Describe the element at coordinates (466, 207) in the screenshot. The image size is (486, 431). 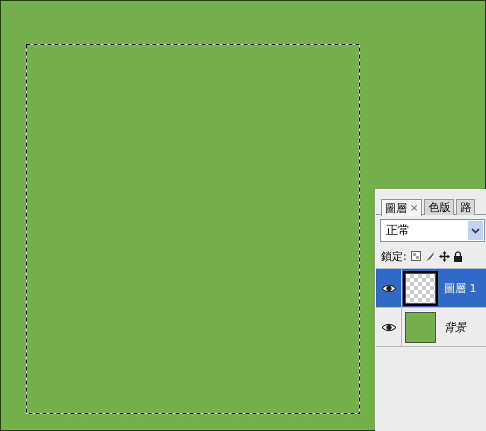
I see `panel-tab: 路` at that location.